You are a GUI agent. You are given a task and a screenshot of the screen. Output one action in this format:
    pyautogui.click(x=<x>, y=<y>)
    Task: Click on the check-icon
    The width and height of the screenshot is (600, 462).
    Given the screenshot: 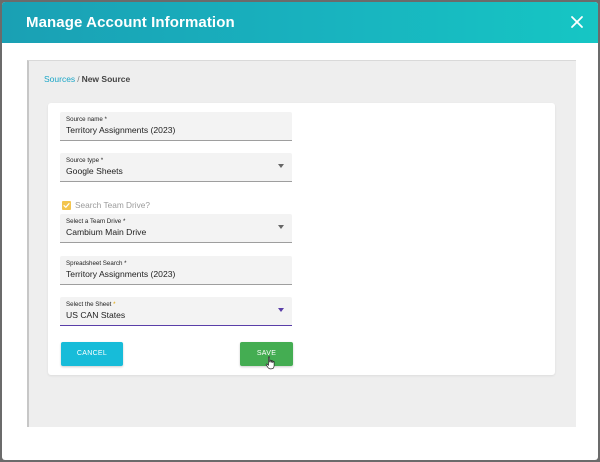 What is the action you would take?
    pyautogui.click(x=66, y=205)
    